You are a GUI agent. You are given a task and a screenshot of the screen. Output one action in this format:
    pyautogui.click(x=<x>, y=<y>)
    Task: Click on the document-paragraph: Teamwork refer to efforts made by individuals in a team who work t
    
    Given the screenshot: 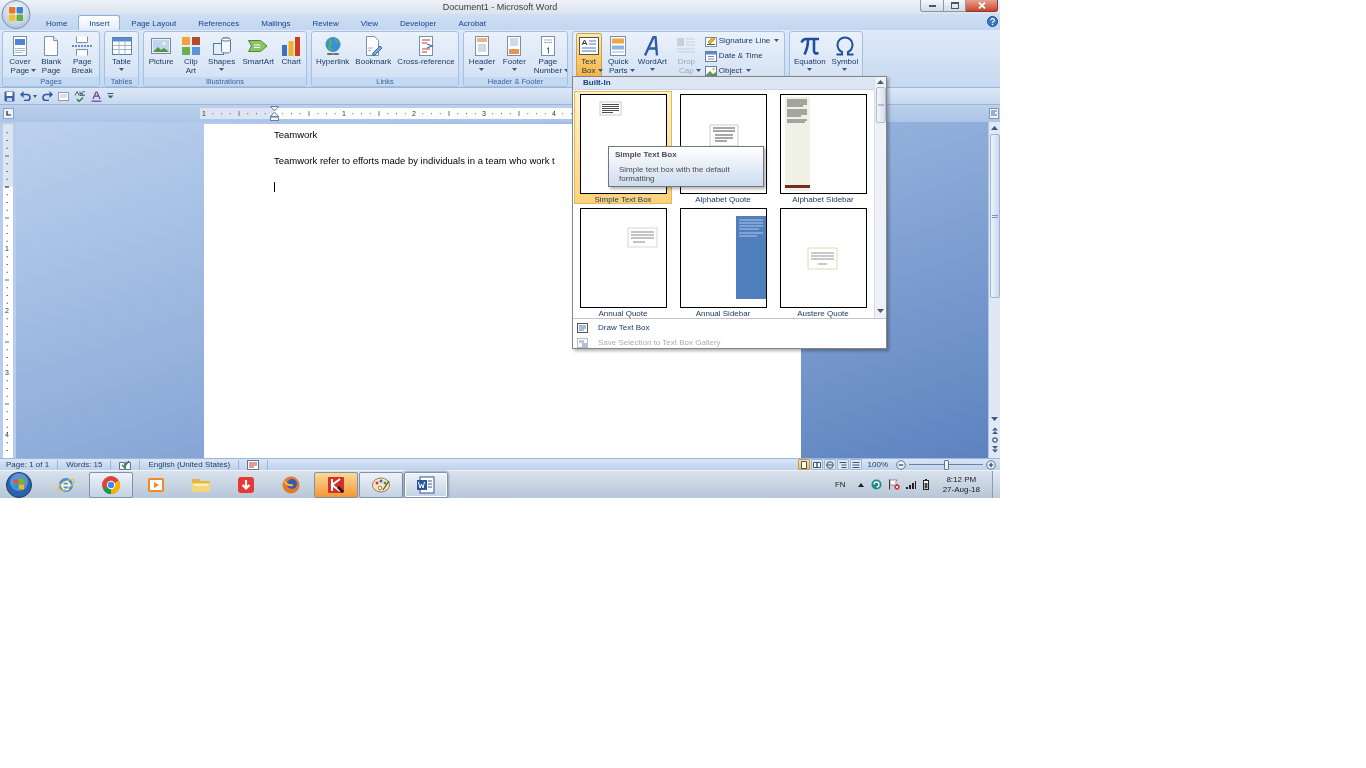 What is the action you would take?
    pyautogui.click(x=414, y=161)
    